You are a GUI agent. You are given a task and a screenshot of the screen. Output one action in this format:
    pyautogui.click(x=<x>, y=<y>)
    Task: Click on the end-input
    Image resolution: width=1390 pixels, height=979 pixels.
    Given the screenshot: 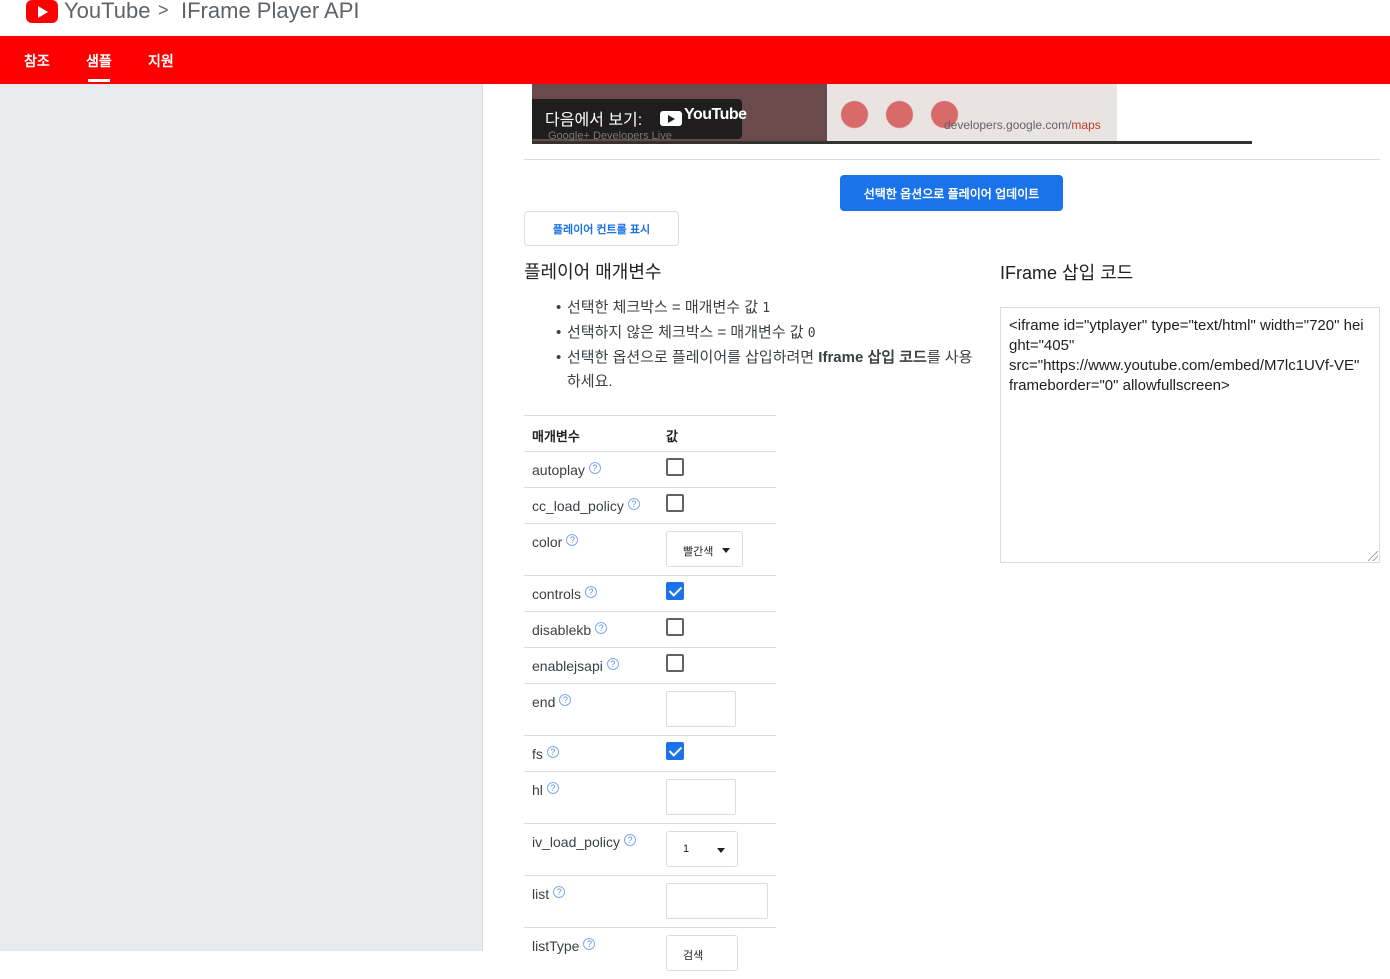 What is the action you would take?
    pyautogui.click(x=701, y=709)
    